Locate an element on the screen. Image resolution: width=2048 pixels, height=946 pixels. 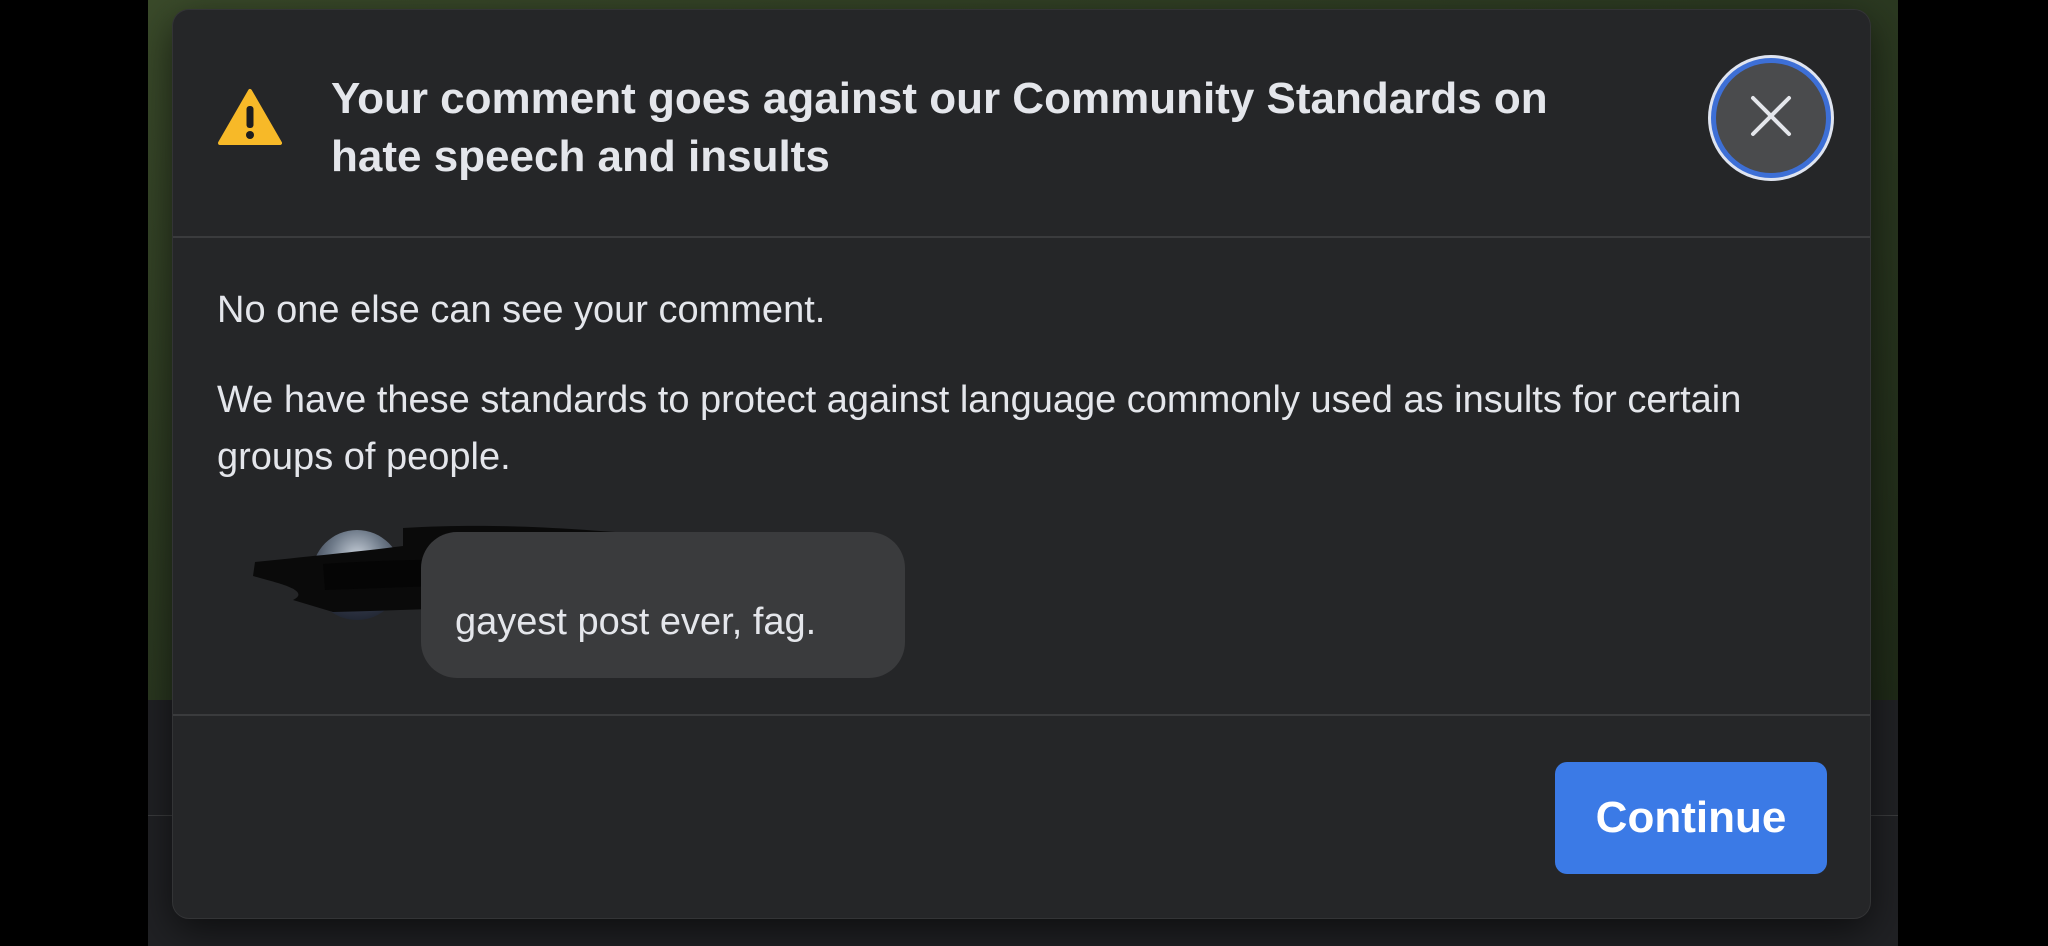
continue-button: Continue is located at coordinates (1691, 818).